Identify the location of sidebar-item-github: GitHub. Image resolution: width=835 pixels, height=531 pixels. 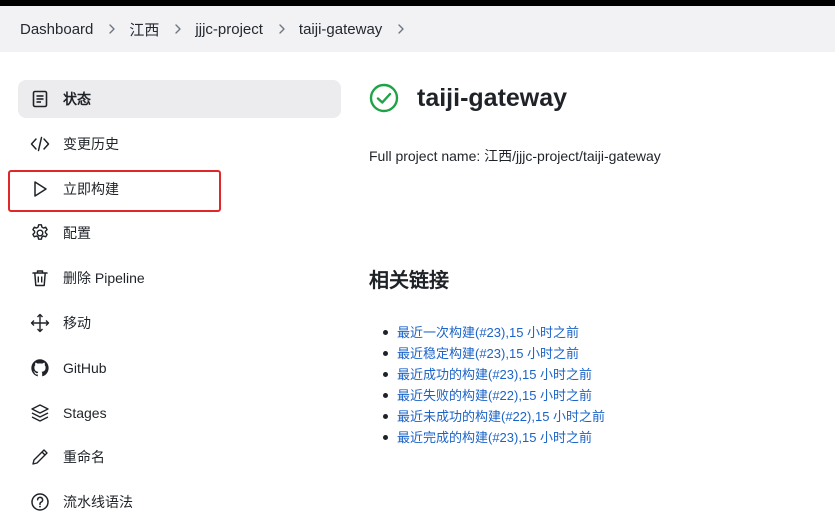
(179, 368).